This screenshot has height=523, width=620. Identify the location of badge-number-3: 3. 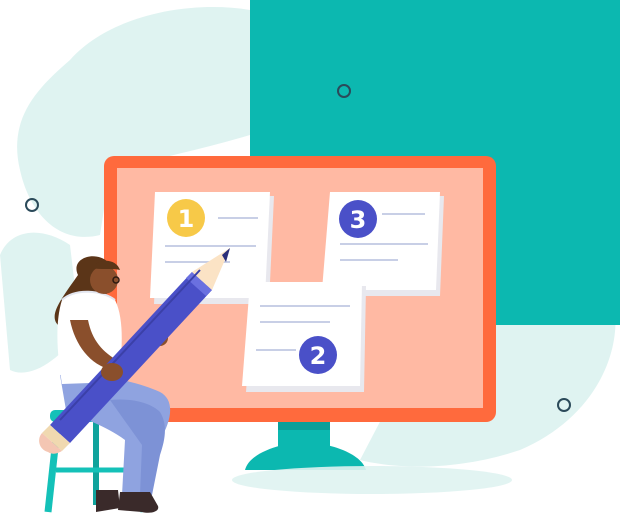
(358, 220).